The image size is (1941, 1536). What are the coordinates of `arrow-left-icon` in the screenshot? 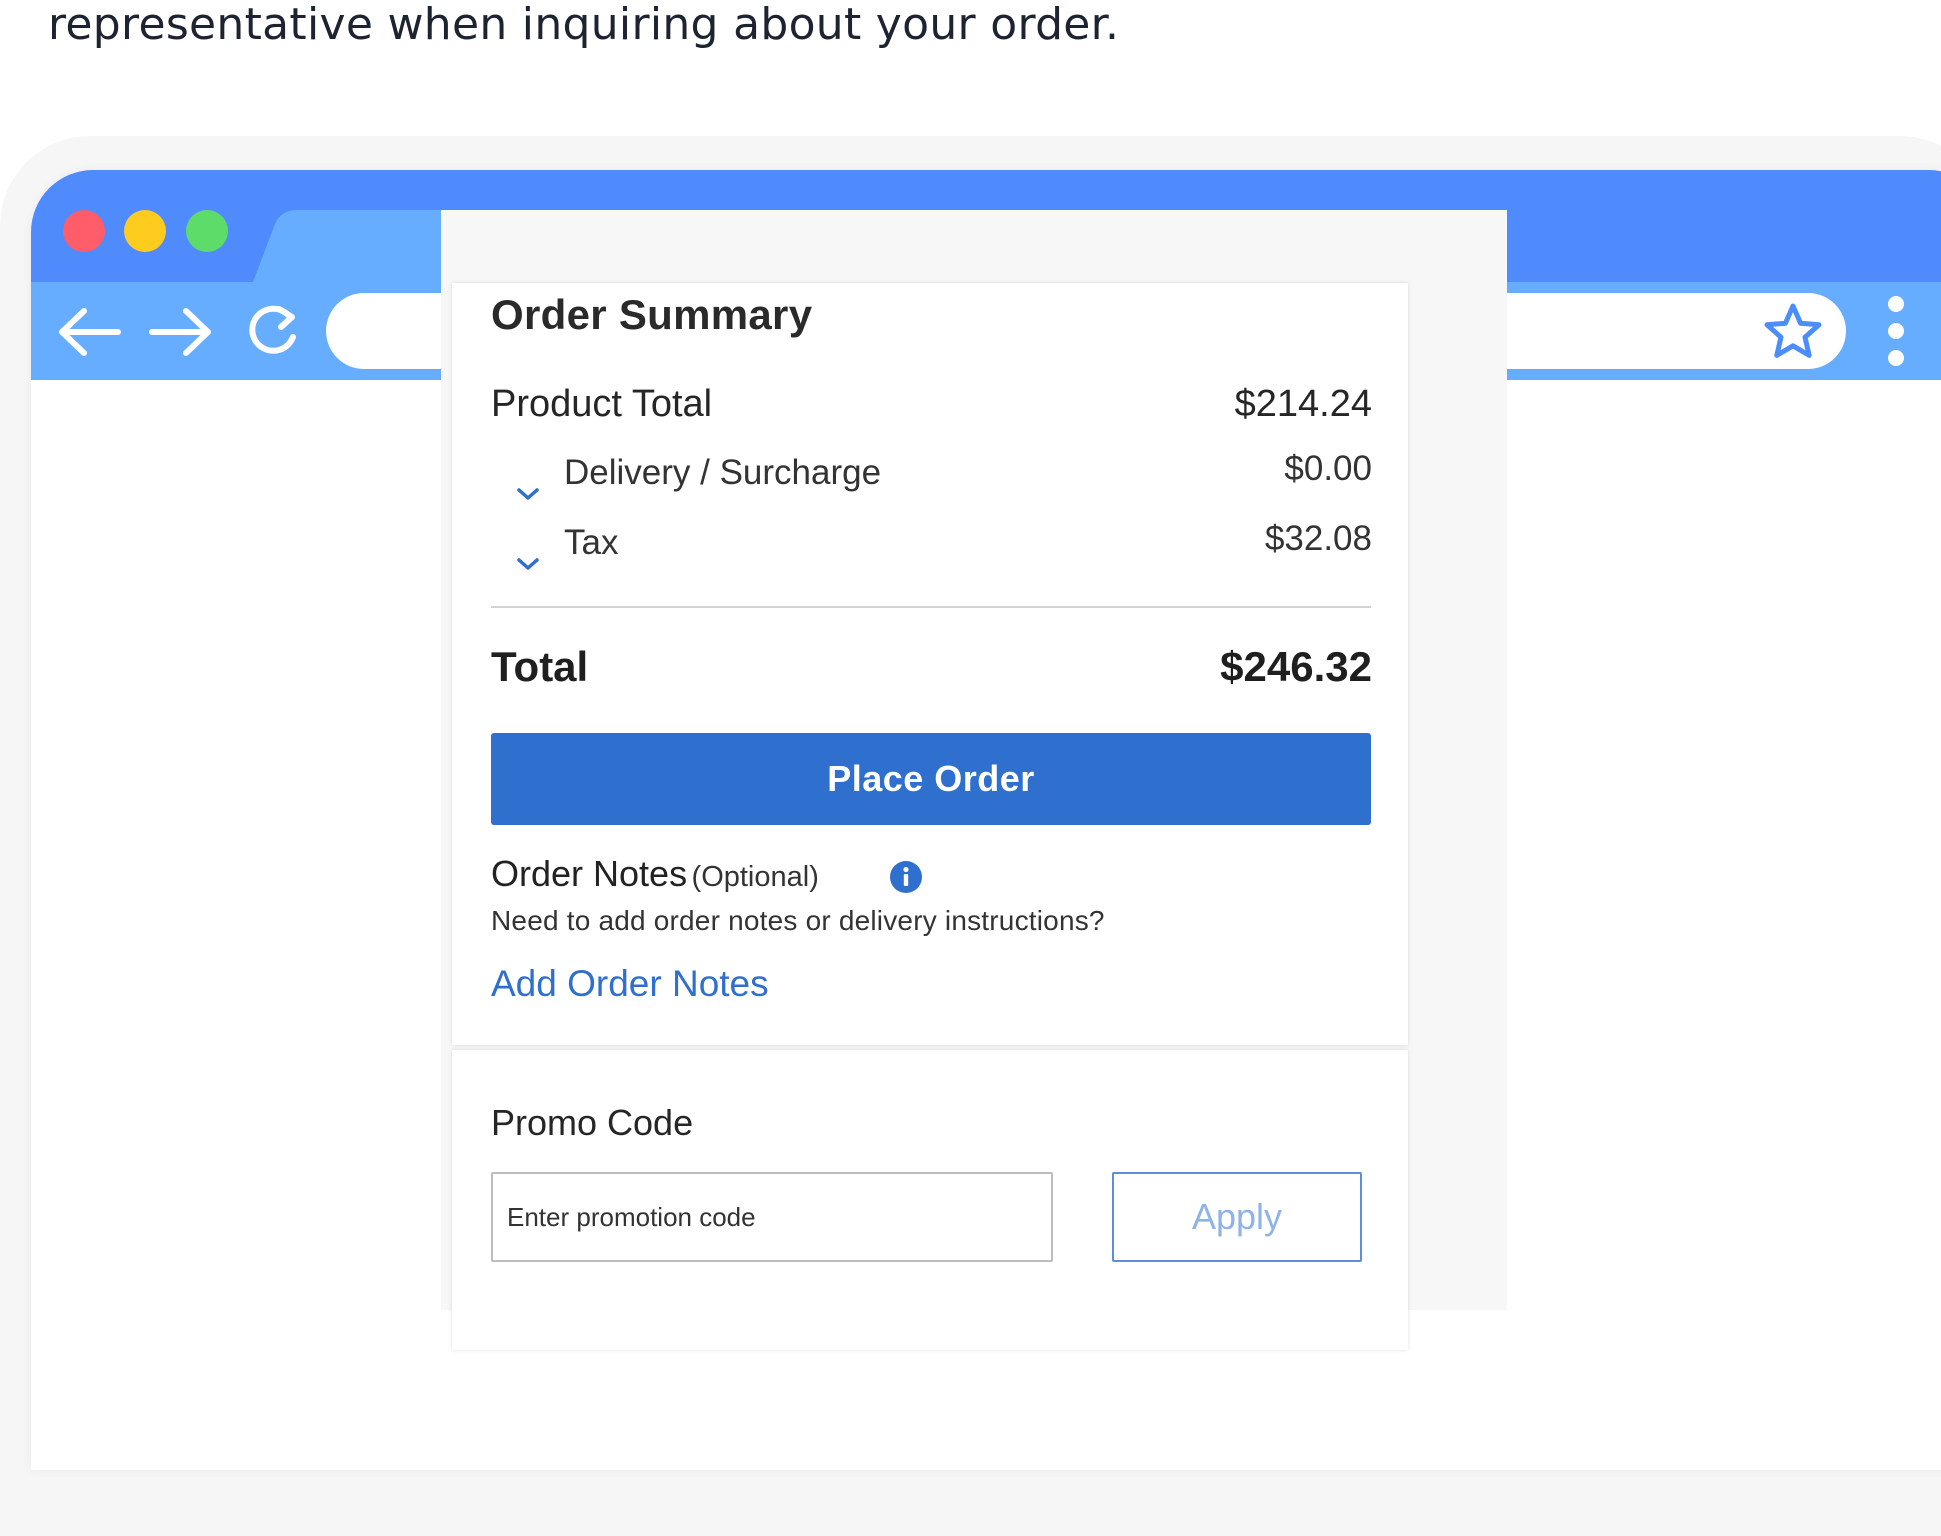 It's located at (90, 332).